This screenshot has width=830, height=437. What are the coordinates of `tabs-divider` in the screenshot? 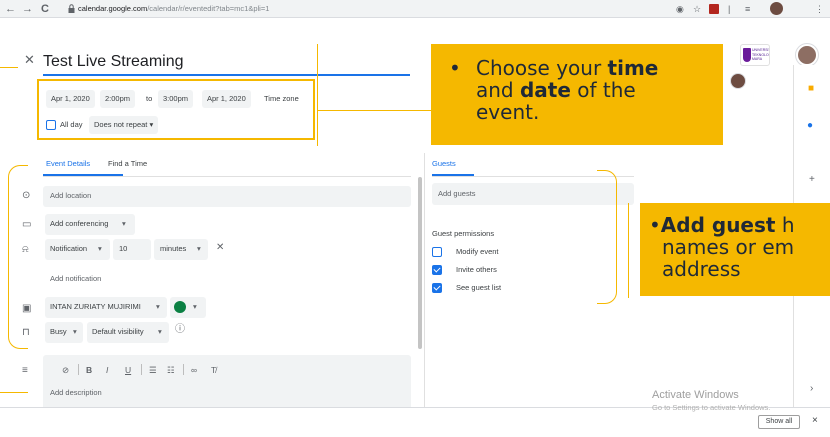 It's located at (227, 176).